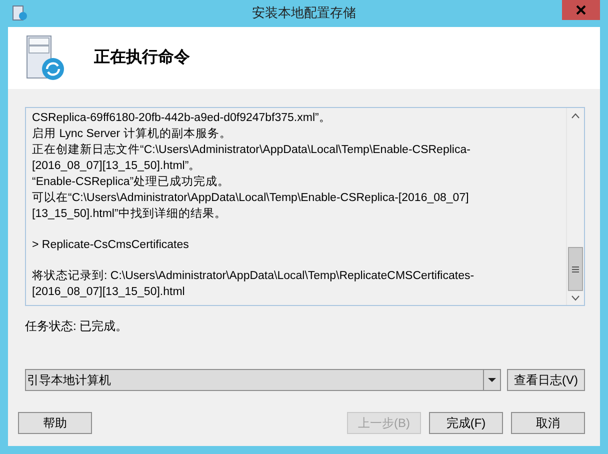  Describe the element at coordinates (546, 380) in the screenshot. I see `view-log-button: 查看日志(V)` at that location.